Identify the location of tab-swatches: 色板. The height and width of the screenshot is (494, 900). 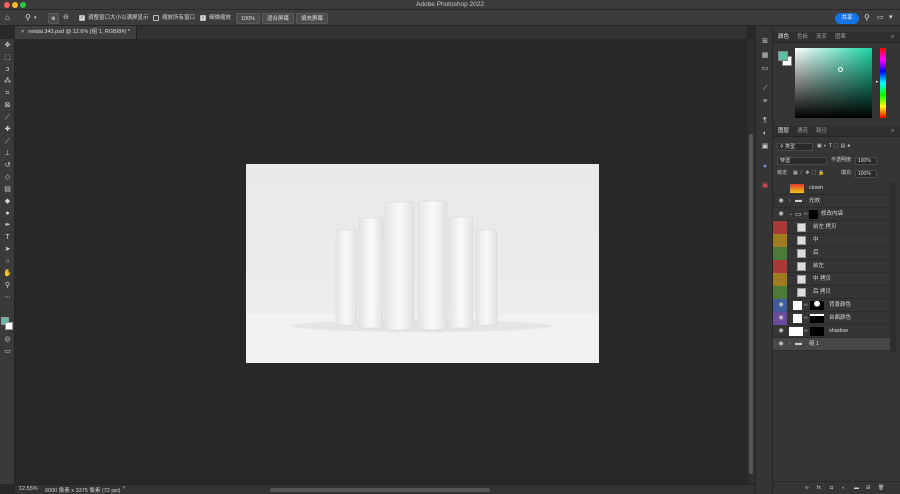
(802, 37).